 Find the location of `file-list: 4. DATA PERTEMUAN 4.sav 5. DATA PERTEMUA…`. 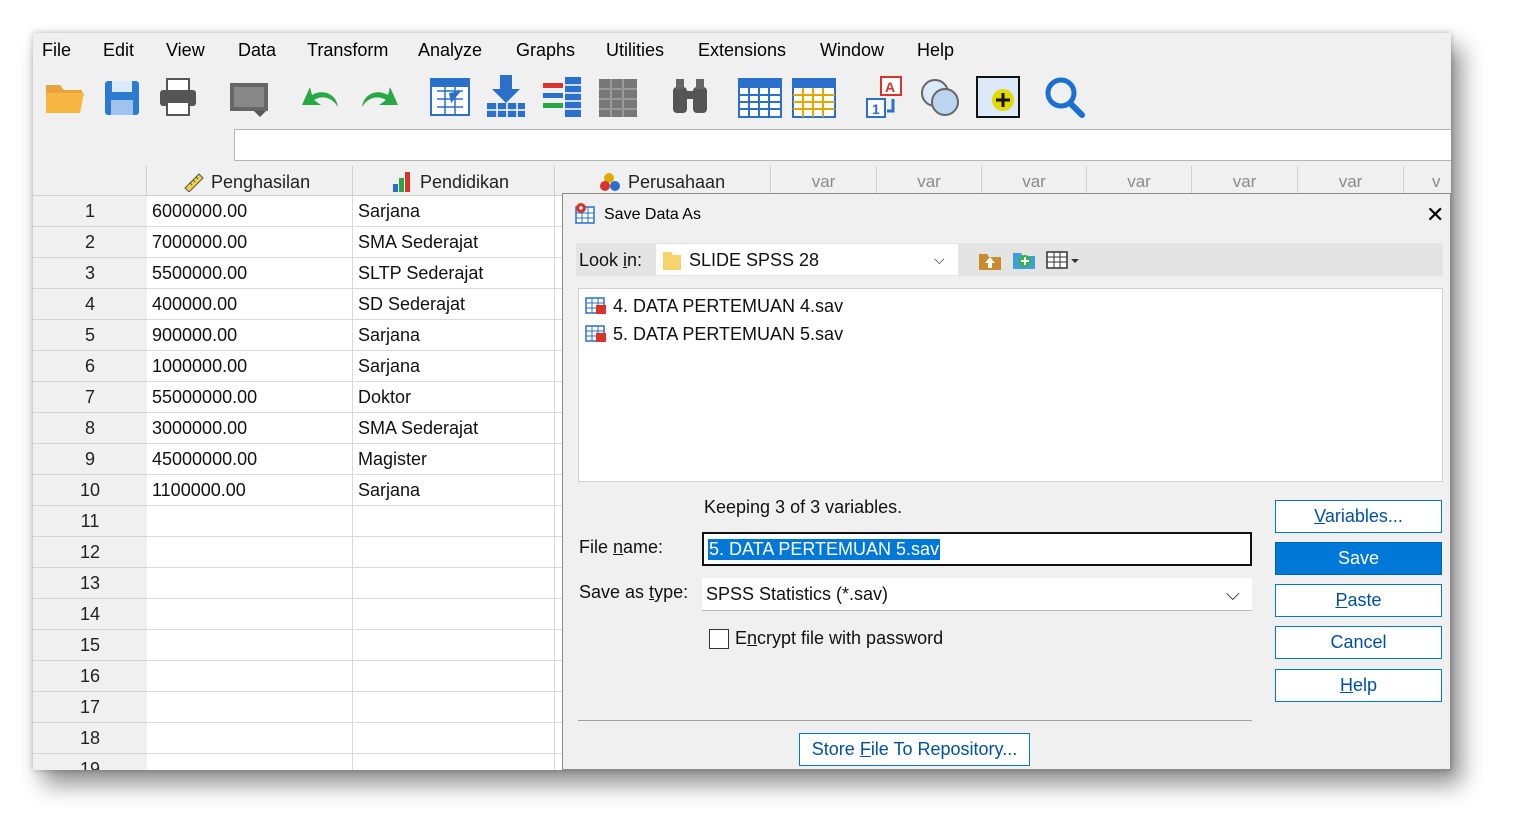

file-list: 4. DATA PERTEMUAN 4.sav 5. DATA PERTEMUA… is located at coordinates (1010, 385).